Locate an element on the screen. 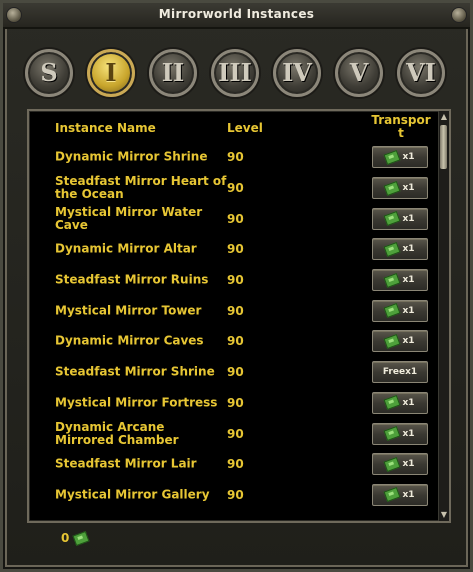 Image resolution: width=473 pixels, height=572 pixels. tab-s: S is located at coordinates (49, 73).